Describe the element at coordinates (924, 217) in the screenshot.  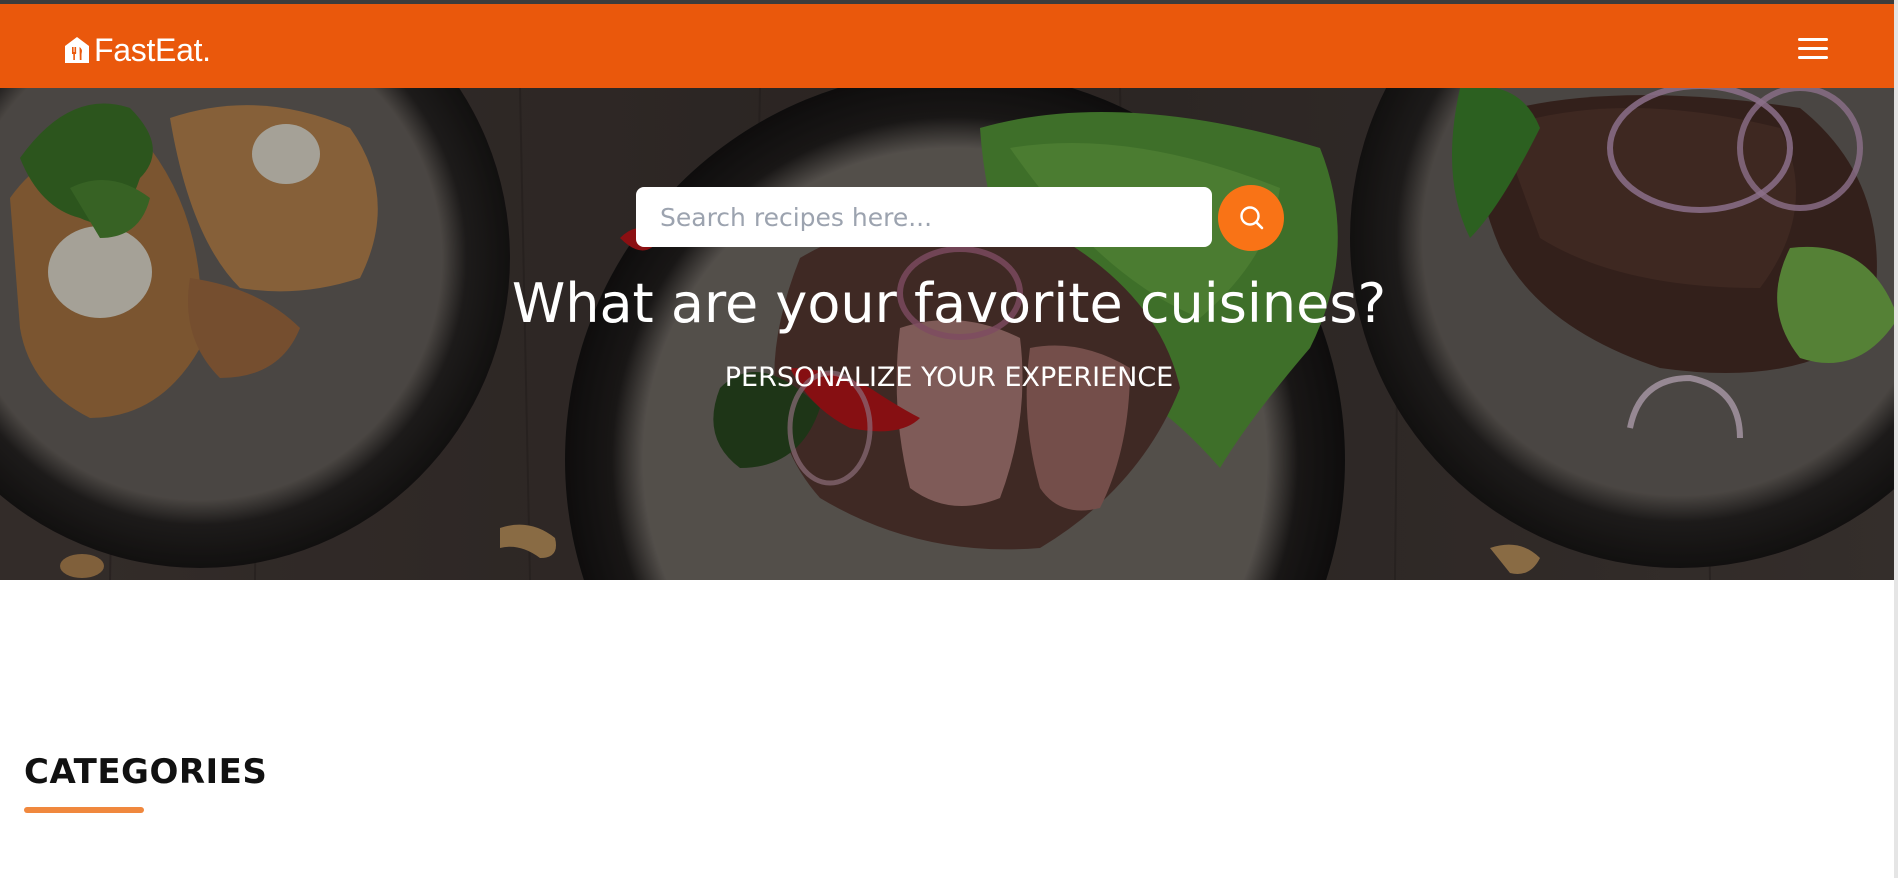
I see `search-input` at that location.